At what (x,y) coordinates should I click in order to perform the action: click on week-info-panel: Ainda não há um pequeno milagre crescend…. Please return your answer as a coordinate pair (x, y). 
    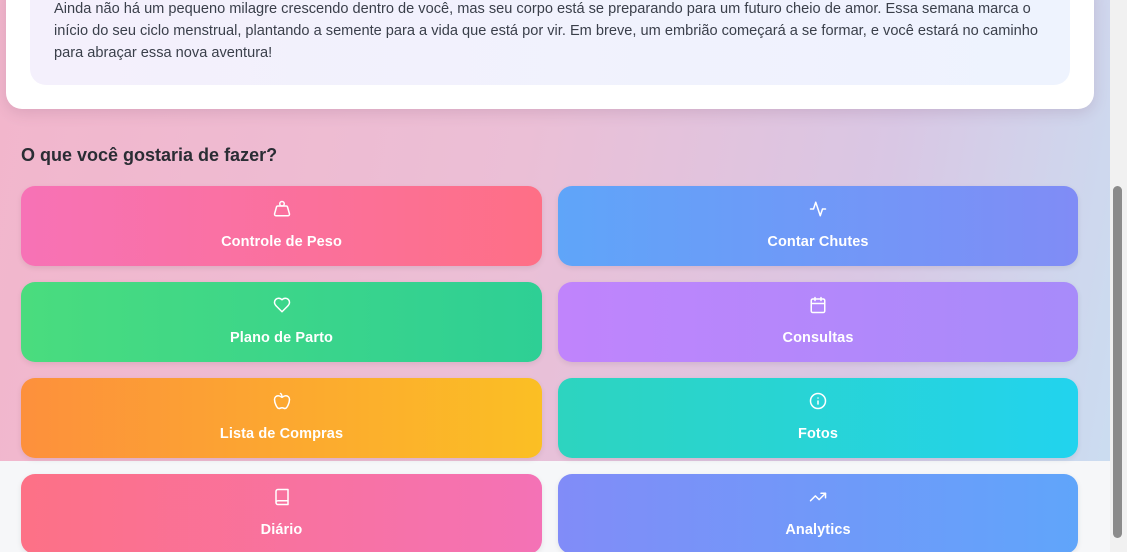
    Looking at the image, I should click on (550, 42).